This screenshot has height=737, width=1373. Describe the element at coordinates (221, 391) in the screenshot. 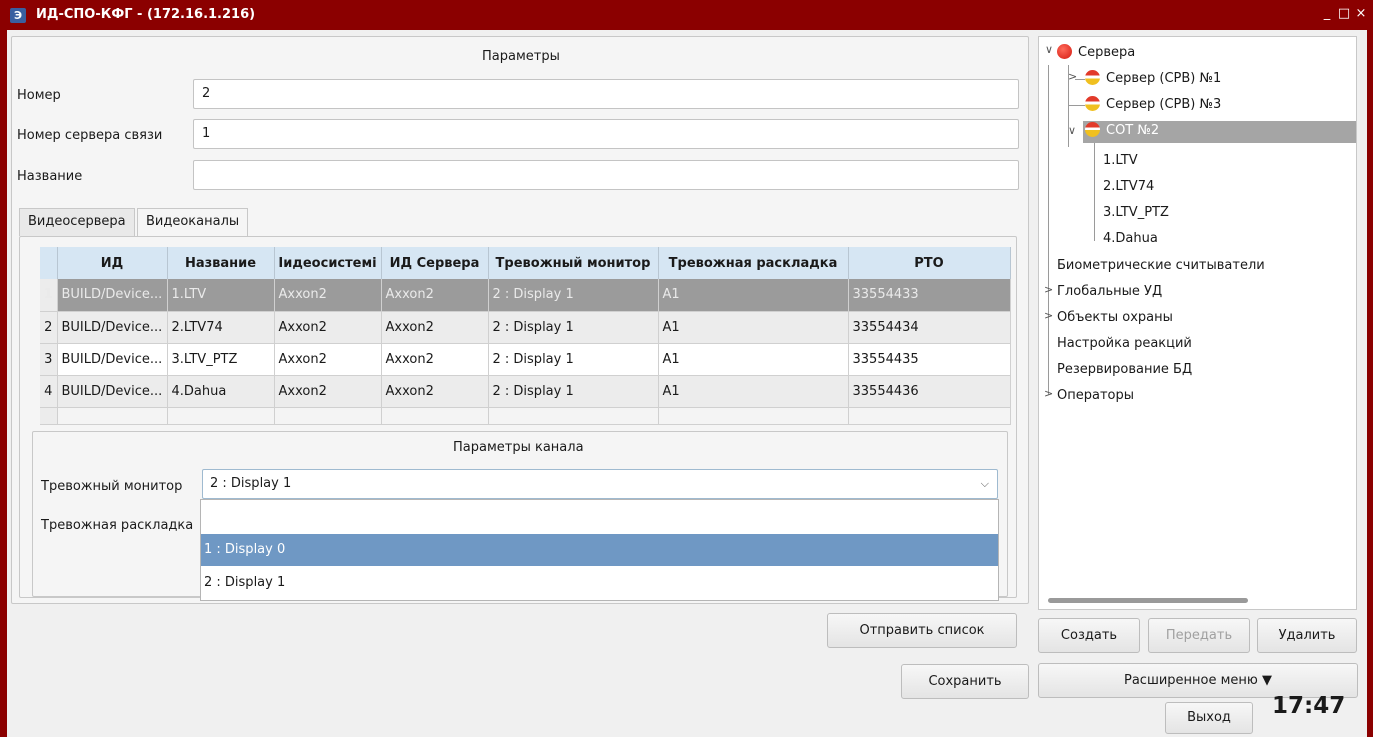

I see `table-cell: 4.Dahua` at that location.